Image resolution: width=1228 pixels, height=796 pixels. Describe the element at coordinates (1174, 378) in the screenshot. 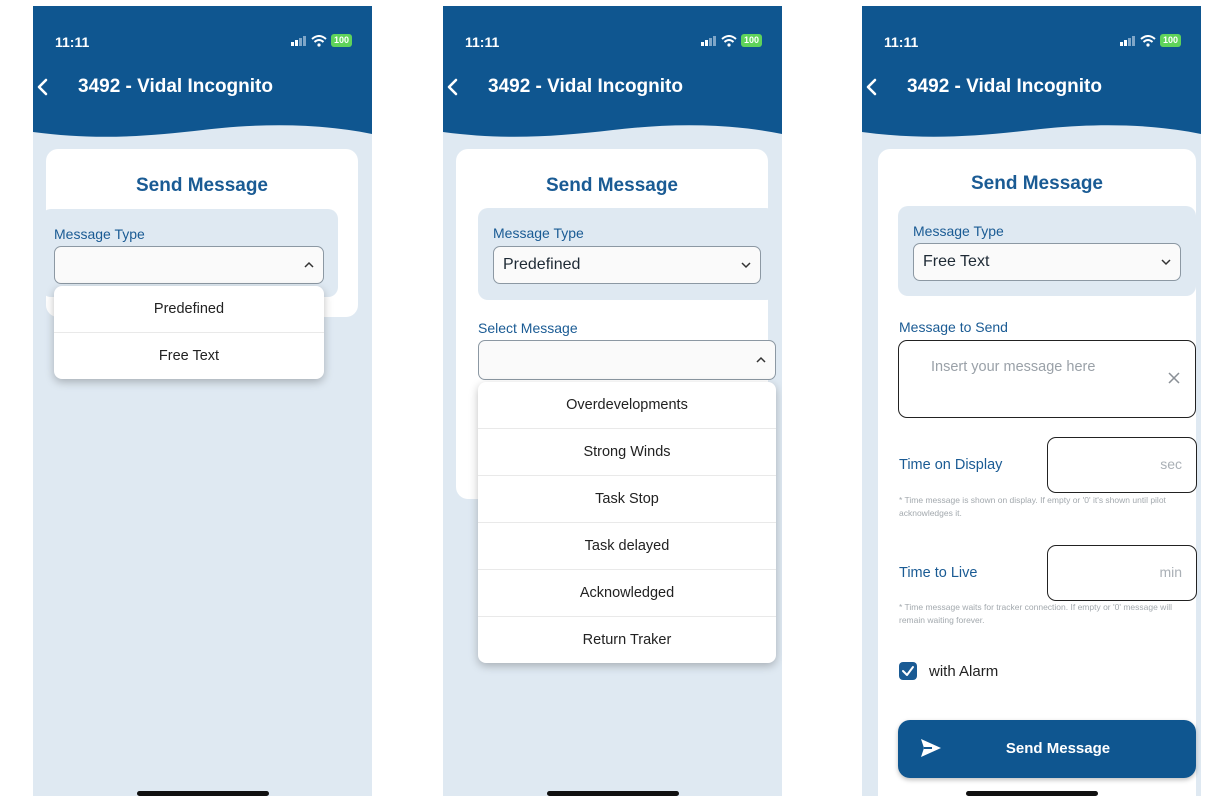

I see `clear-icon` at that location.